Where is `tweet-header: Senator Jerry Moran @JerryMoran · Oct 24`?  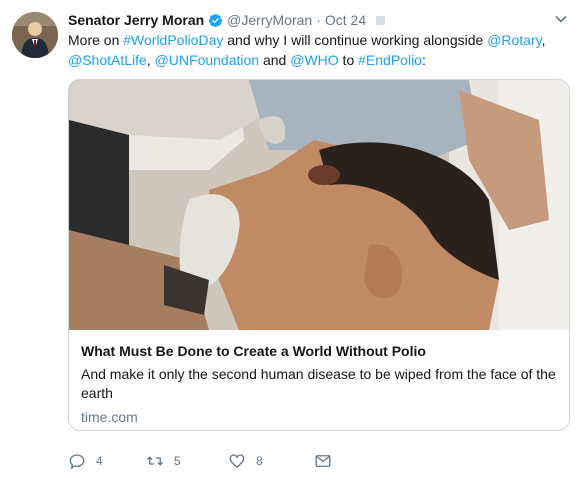 tweet-header: Senator Jerry Moran @JerryMoran · Oct 24 is located at coordinates (316, 20).